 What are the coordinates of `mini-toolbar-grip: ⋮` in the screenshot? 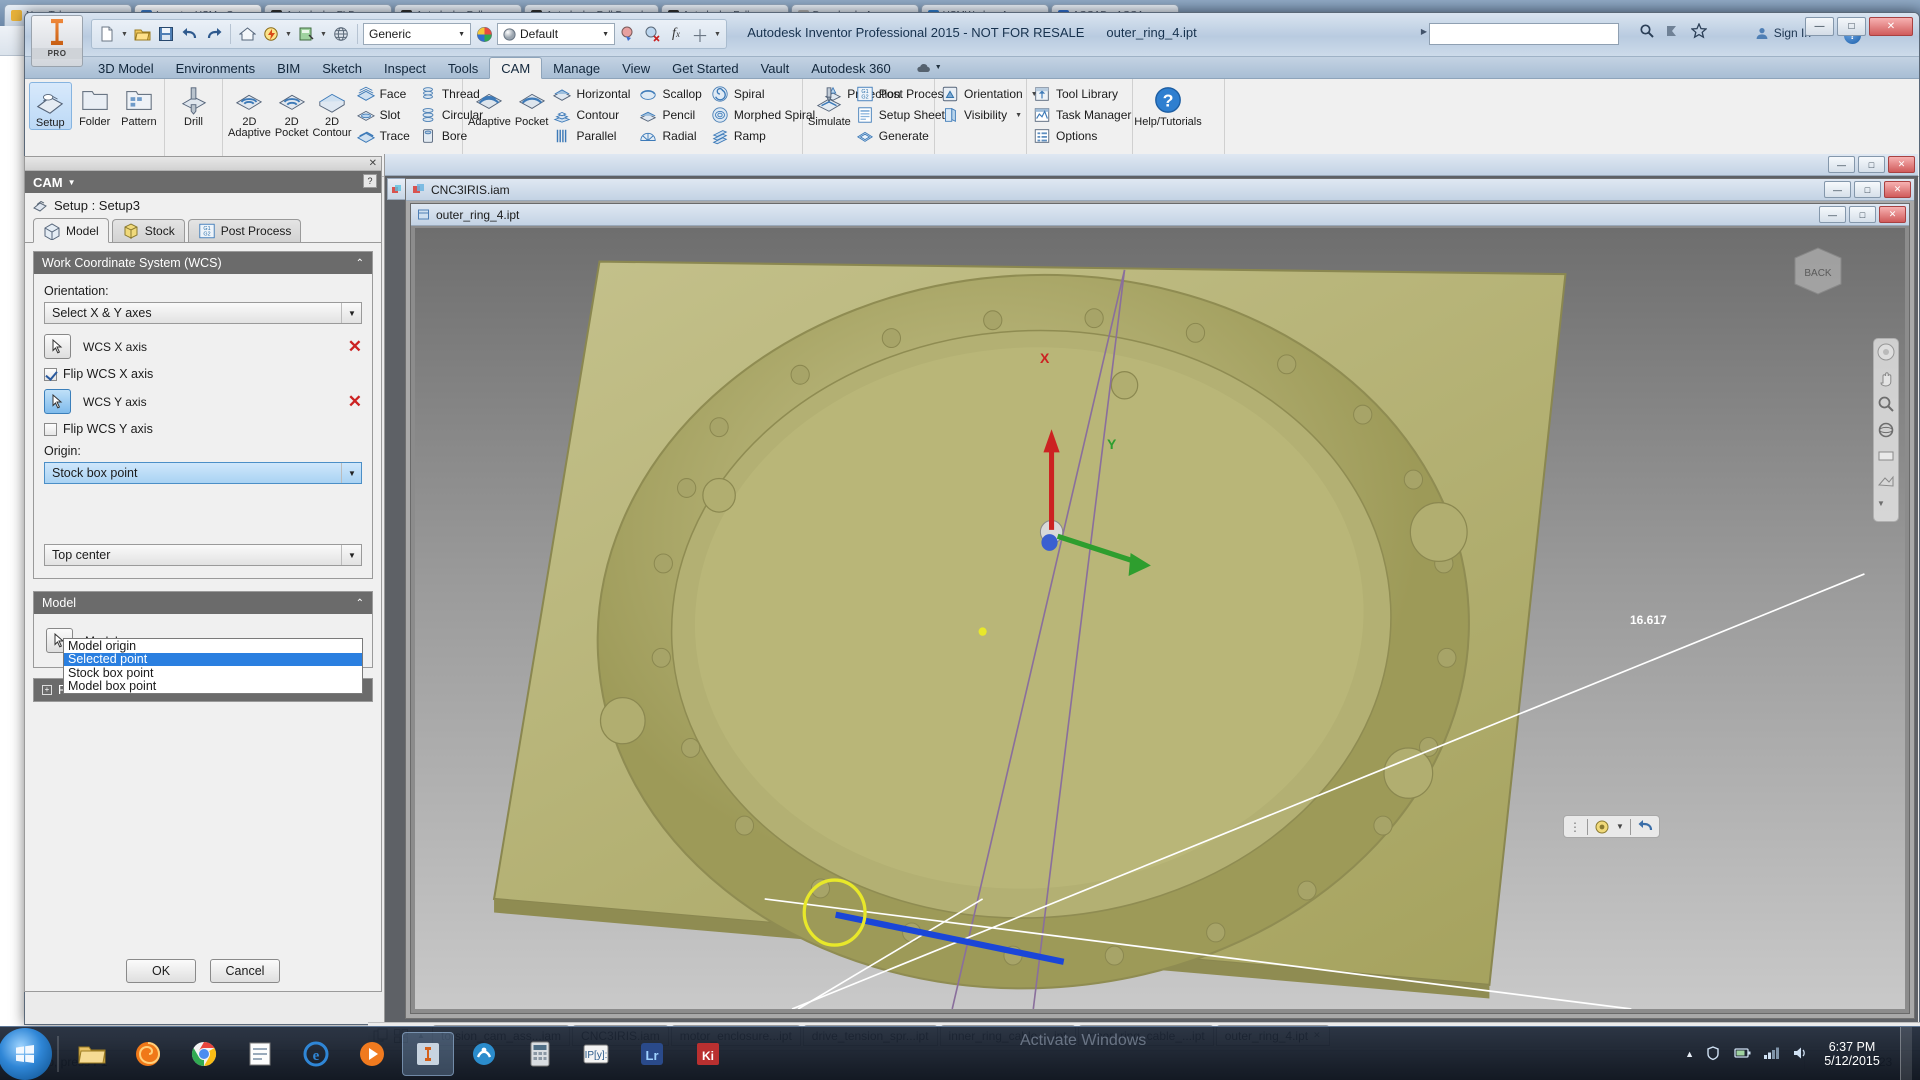 It's located at (1575, 827).